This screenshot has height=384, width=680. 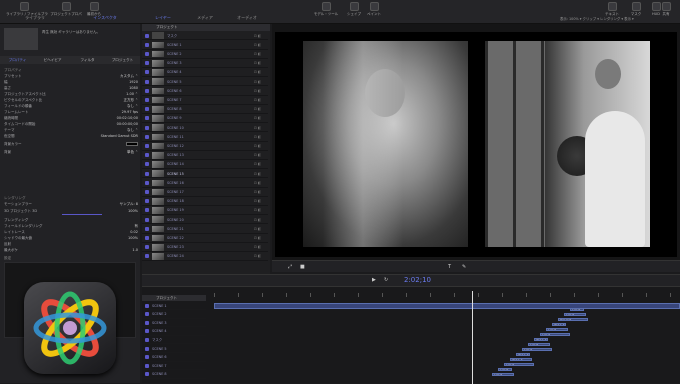 I want to click on prop-preset: プリセット カスタム ⌃, so click(x=71, y=76).